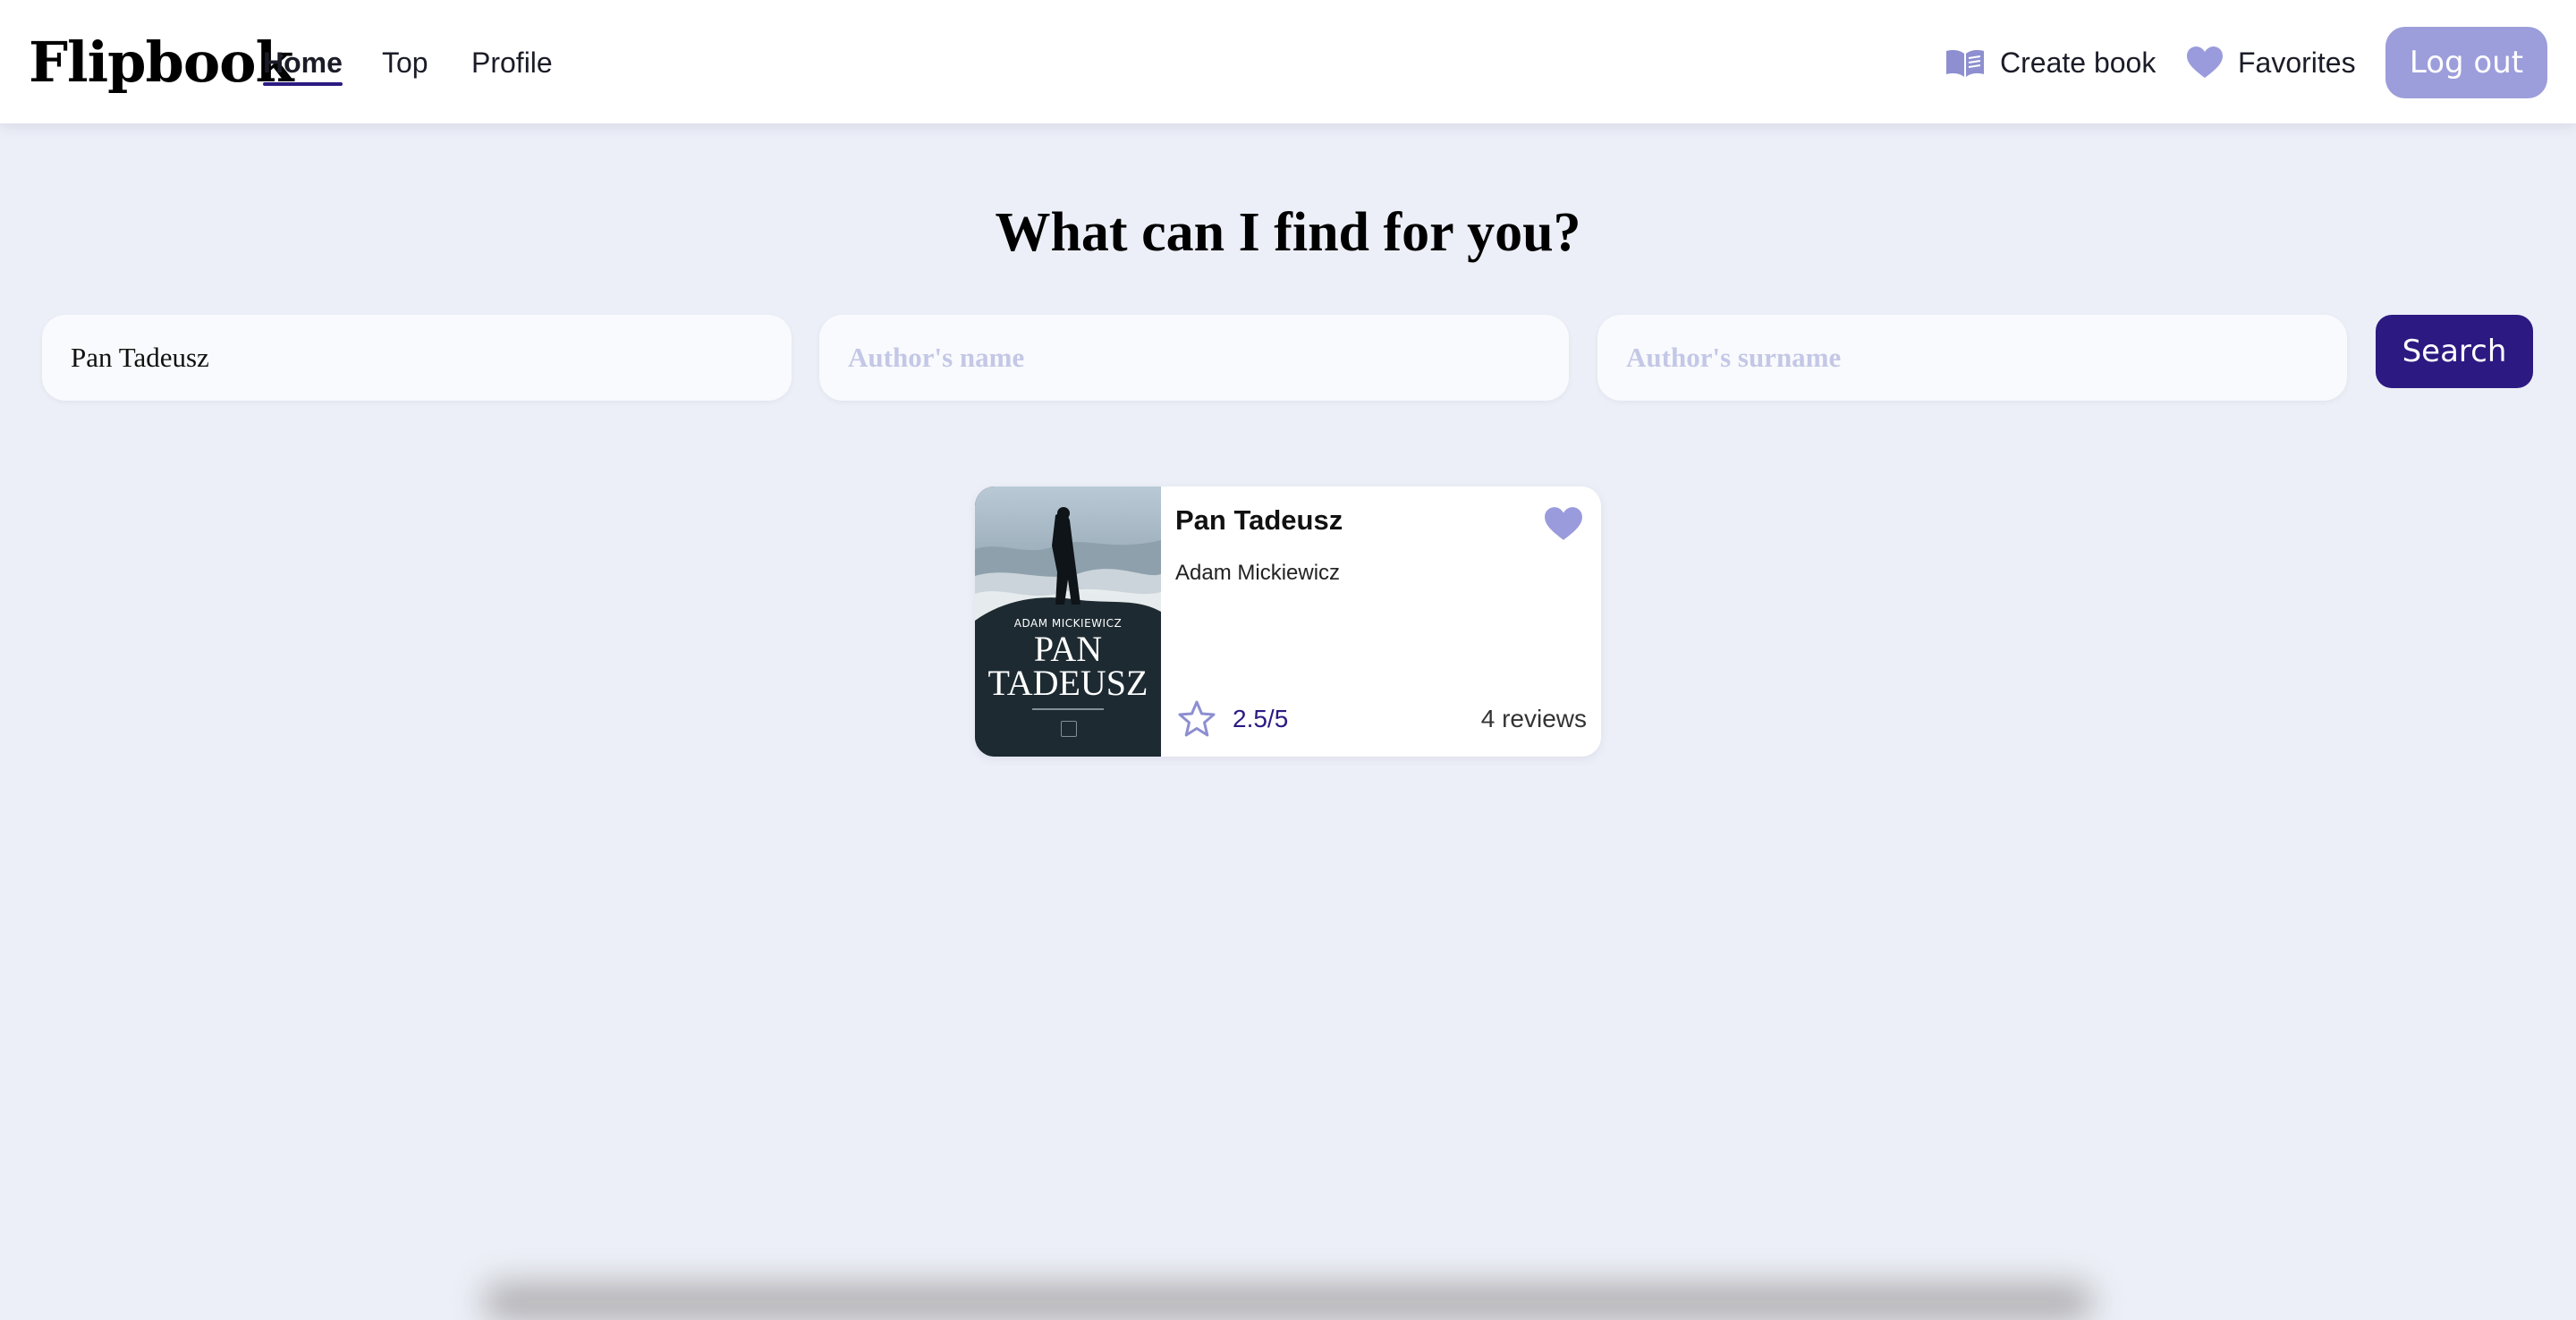 Image resolution: width=2576 pixels, height=1320 pixels. Describe the element at coordinates (1965, 63) in the screenshot. I see `open-book-icon` at that location.